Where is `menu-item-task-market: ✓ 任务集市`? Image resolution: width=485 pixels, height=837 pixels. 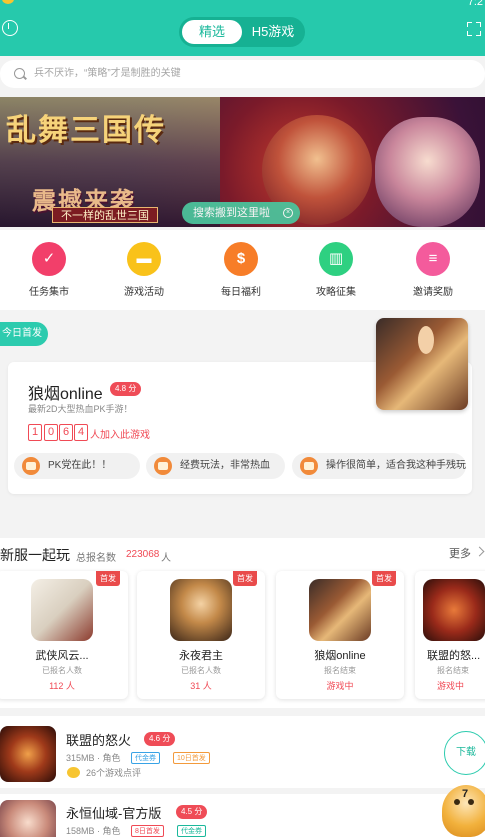 menu-item-task-market: ✓ 任务集市 is located at coordinates (49, 270).